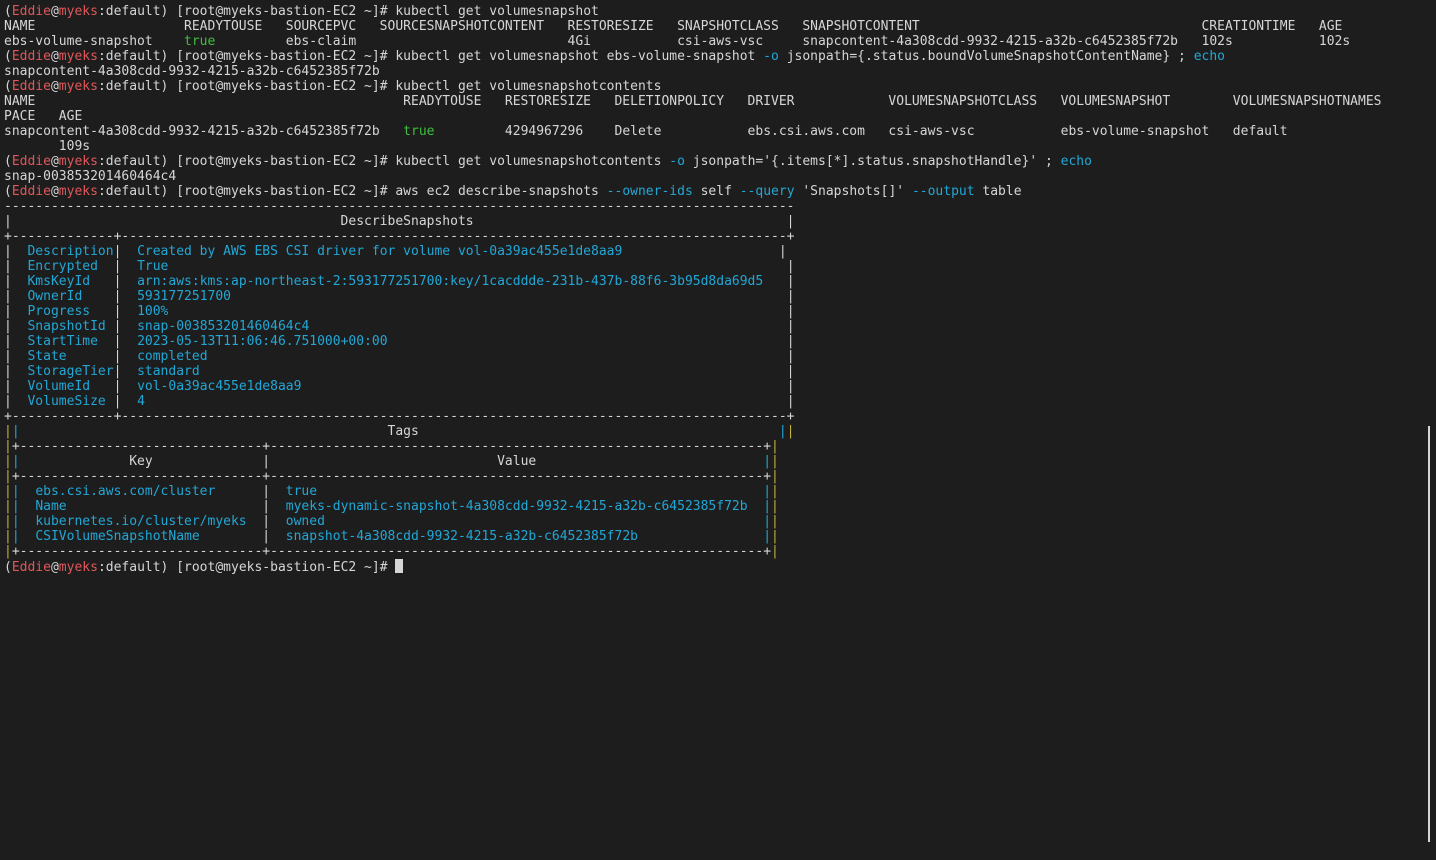 The height and width of the screenshot is (860, 1436). Describe the element at coordinates (43, 116) in the screenshot. I see `terminal-text: PACE AGE` at that location.